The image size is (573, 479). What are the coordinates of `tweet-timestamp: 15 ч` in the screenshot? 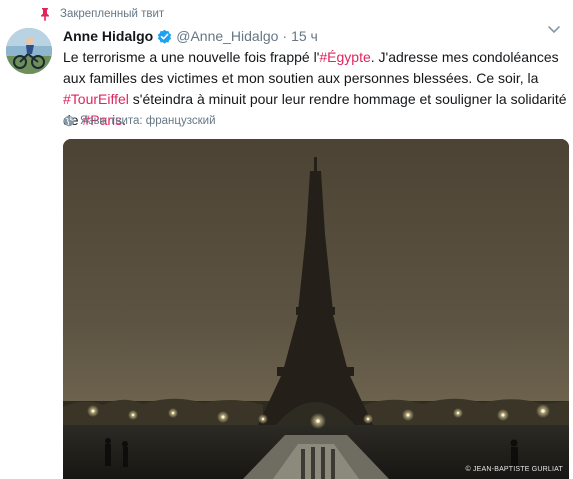 It's located at (304, 36).